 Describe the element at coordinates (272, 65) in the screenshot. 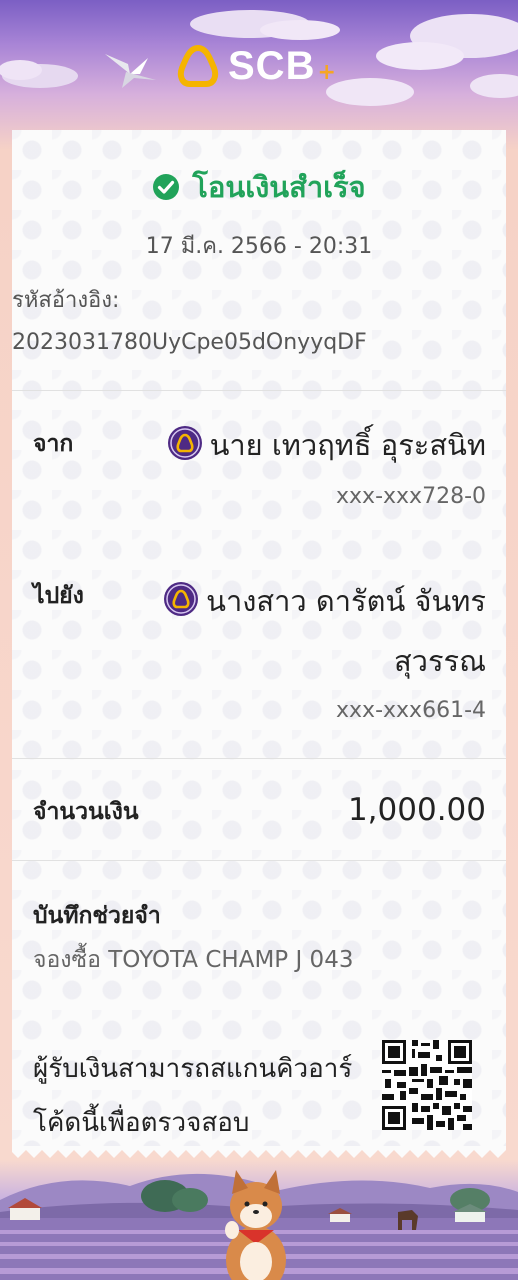

I see `brand-name: SCB` at that location.